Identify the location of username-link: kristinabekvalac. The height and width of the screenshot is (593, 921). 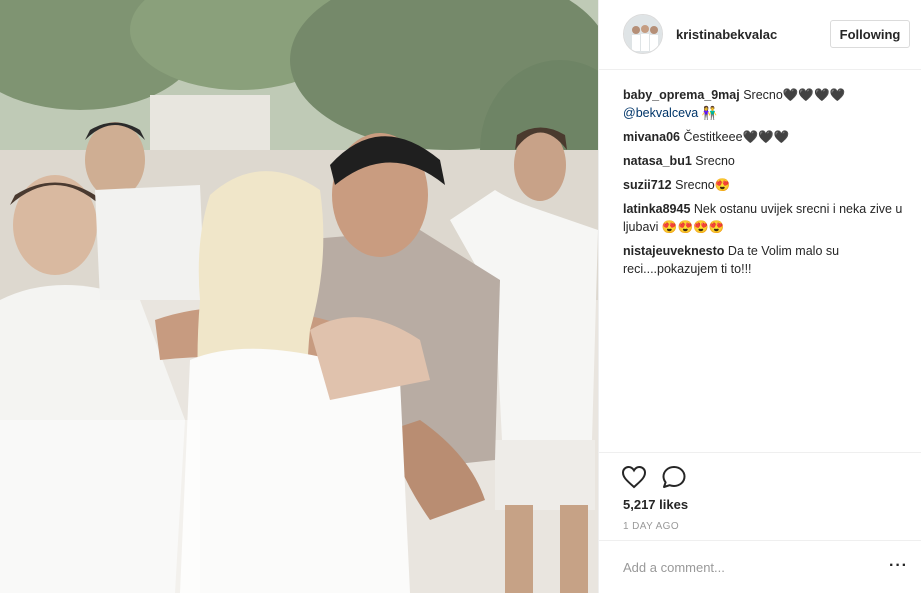
(726, 34).